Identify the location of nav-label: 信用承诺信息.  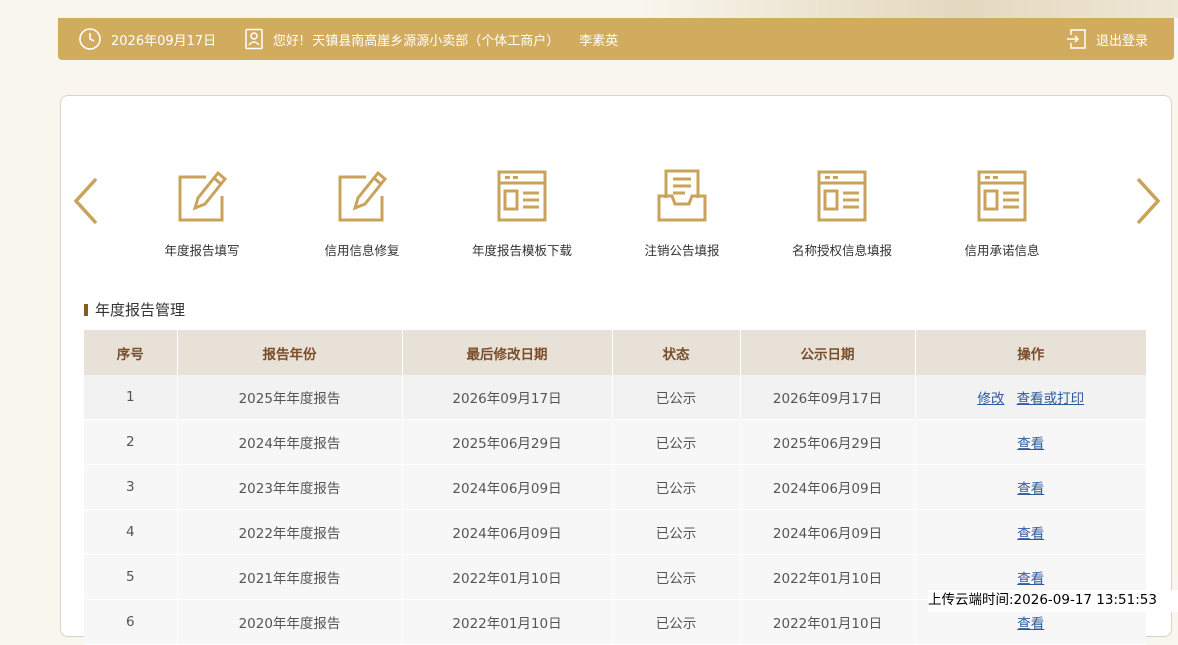
(1002, 250).